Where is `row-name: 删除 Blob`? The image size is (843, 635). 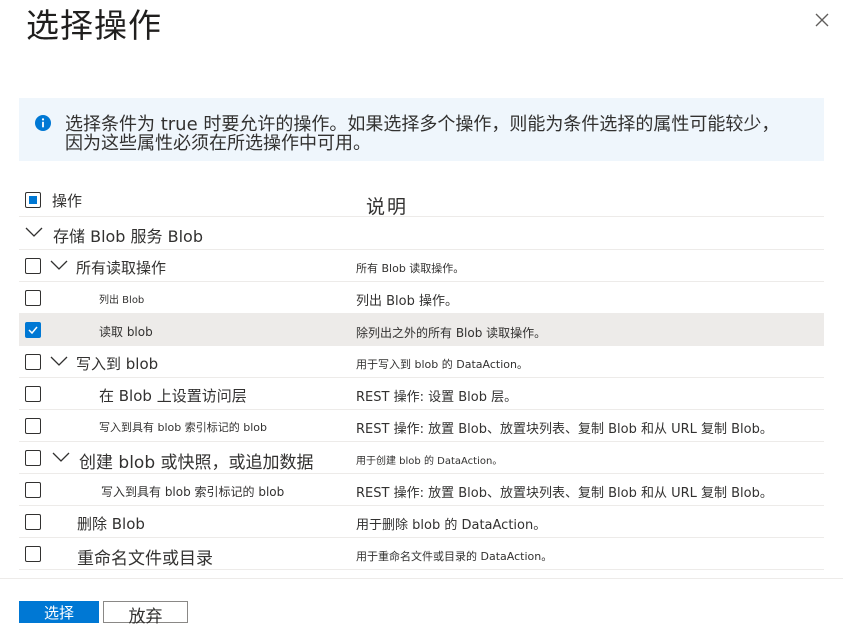 row-name: 删除 Blob is located at coordinates (111, 524).